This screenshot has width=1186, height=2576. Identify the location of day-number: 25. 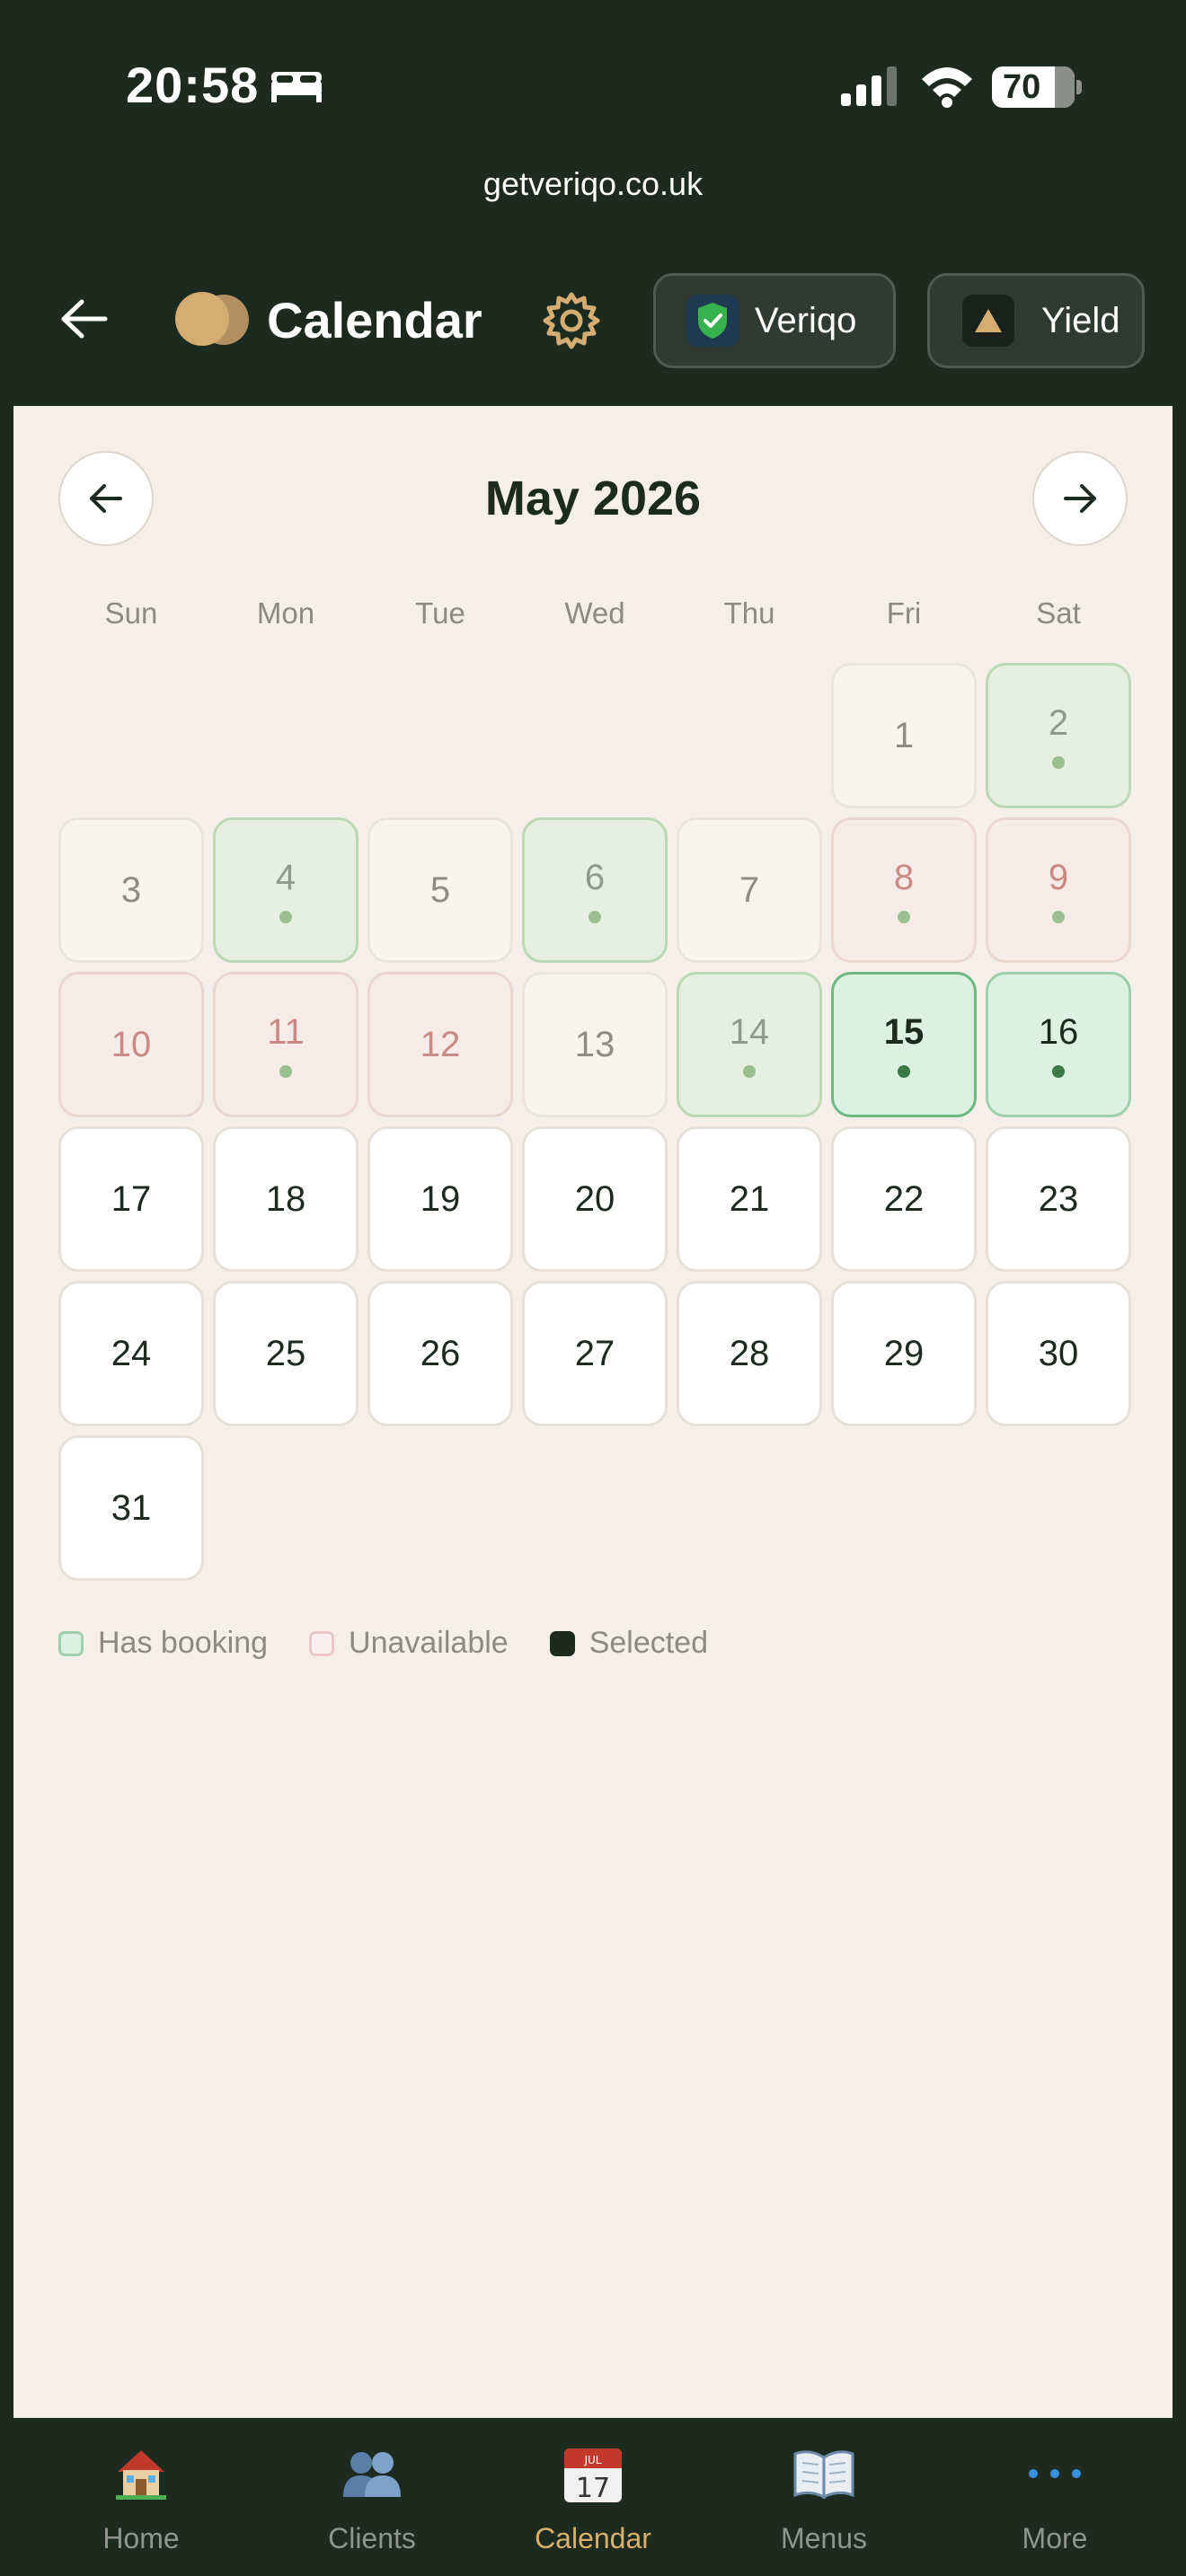
(285, 1353).